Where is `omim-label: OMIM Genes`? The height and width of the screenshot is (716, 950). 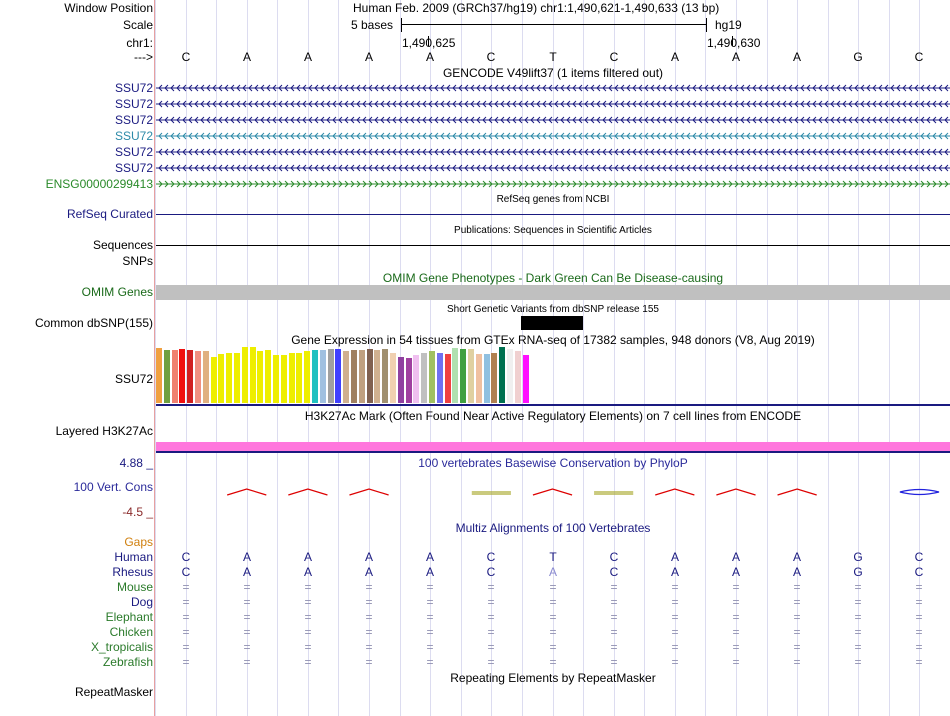 omim-label: OMIM Genes is located at coordinates (117, 292).